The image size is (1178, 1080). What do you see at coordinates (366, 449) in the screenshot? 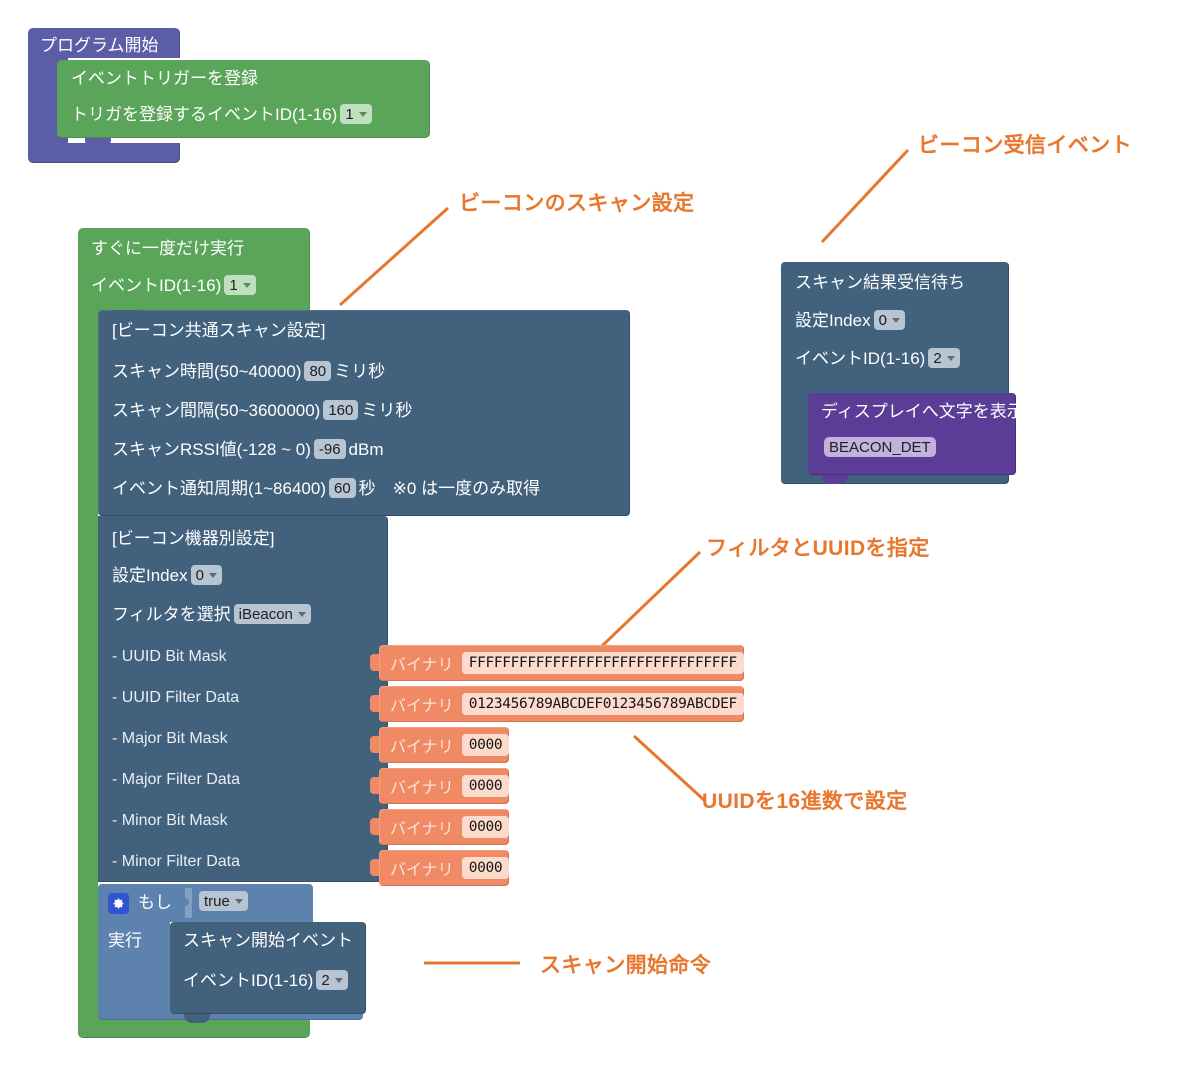
I see `scan-rssi-unit: dBm` at bounding box center [366, 449].